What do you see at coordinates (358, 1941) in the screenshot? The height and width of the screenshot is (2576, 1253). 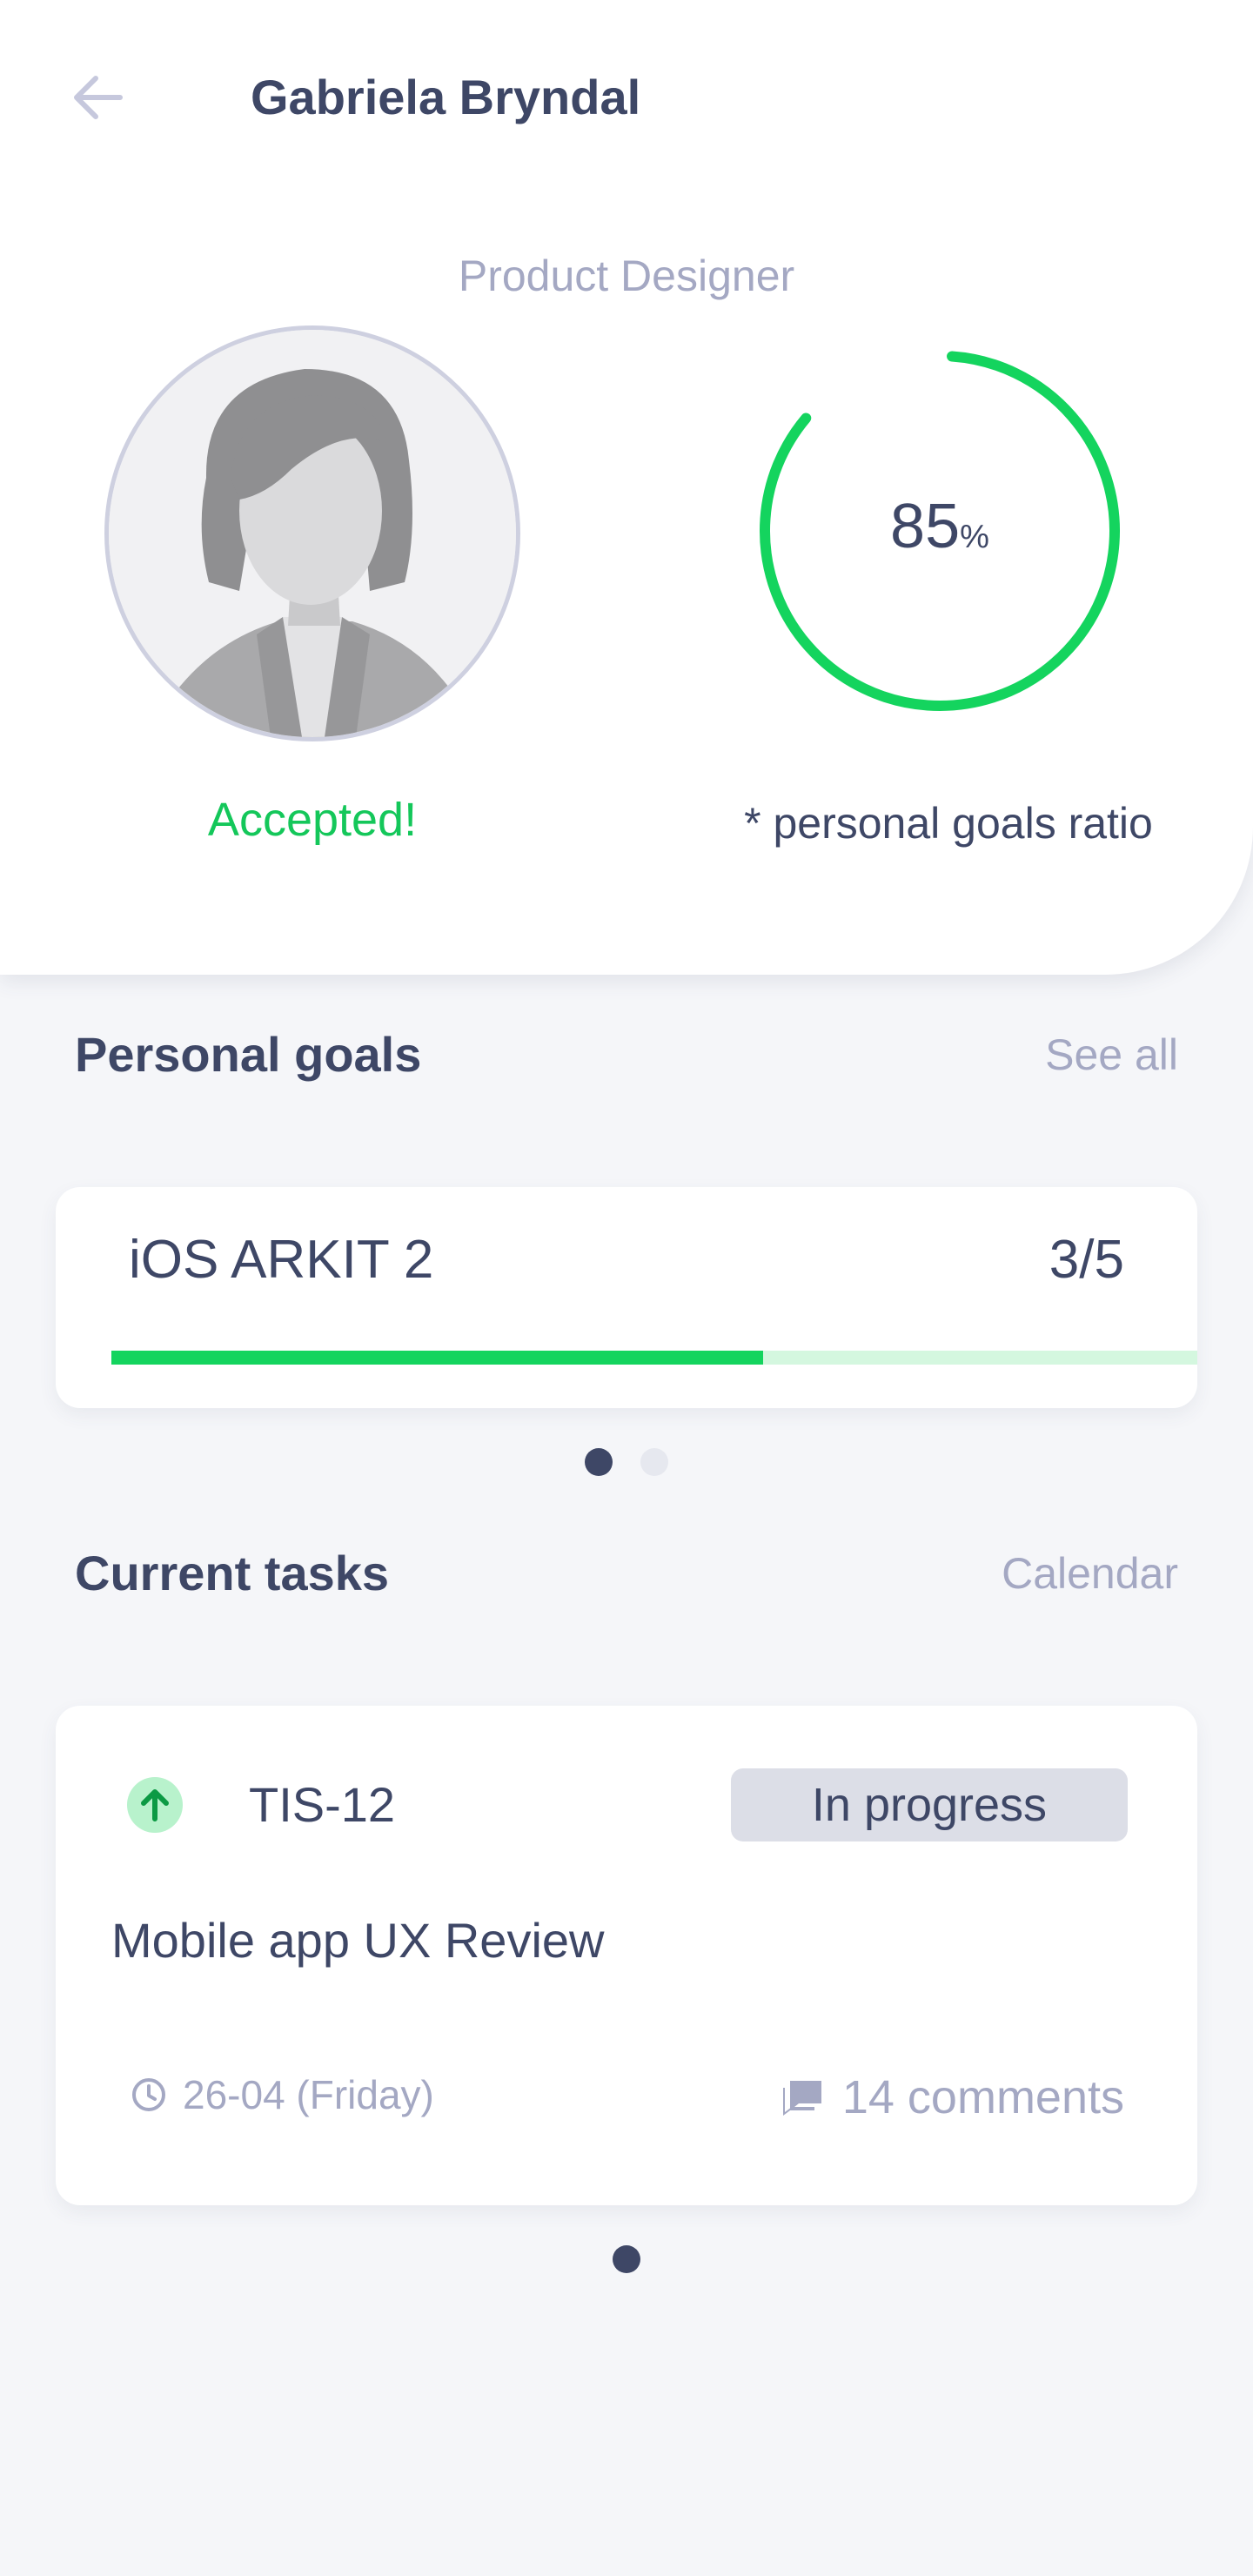 I see `task-name: Mobile app UX Review` at bounding box center [358, 1941].